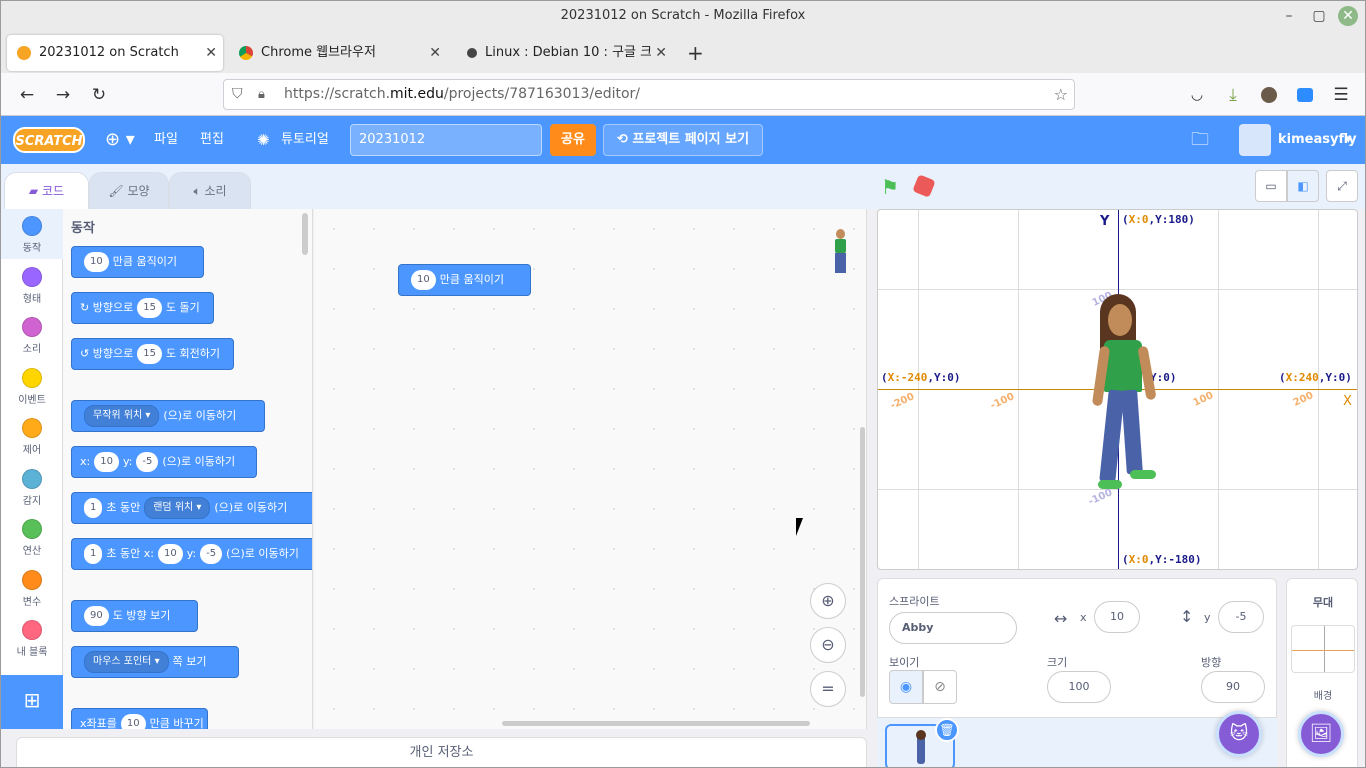  What do you see at coordinates (446, 140) in the screenshot?
I see `project-title-input: 20231012` at bounding box center [446, 140].